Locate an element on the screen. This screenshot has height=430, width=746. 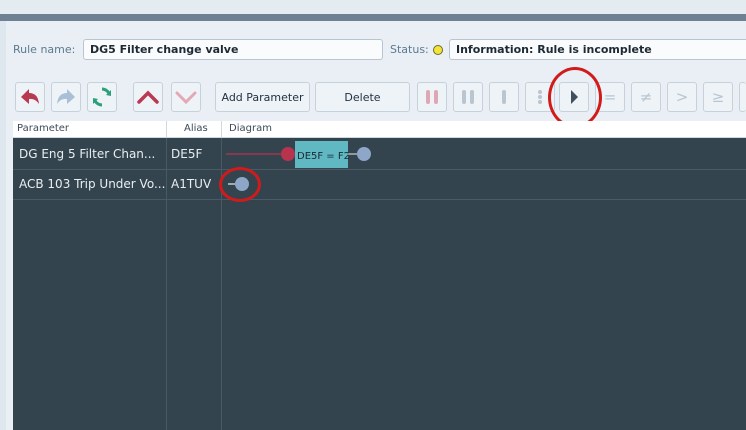
add-parameter-button: Add Parameter is located at coordinates (262, 97).